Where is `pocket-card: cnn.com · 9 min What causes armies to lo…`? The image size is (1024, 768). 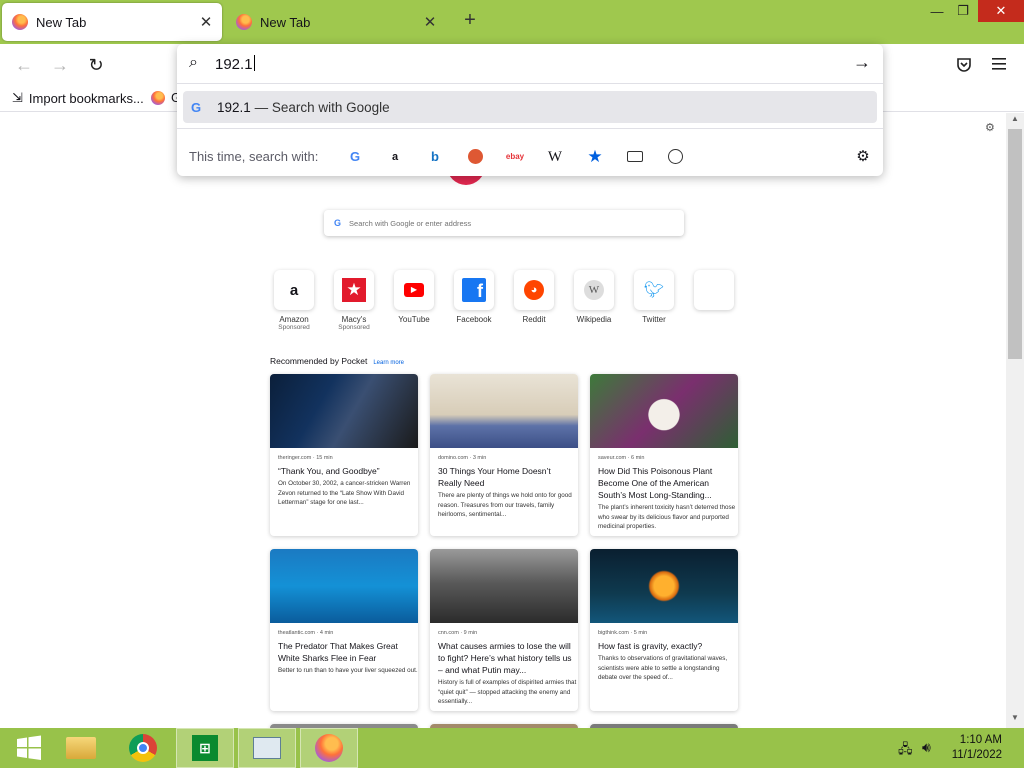
pocket-card: cnn.com · 9 min What causes armies to lo… is located at coordinates (504, 630).